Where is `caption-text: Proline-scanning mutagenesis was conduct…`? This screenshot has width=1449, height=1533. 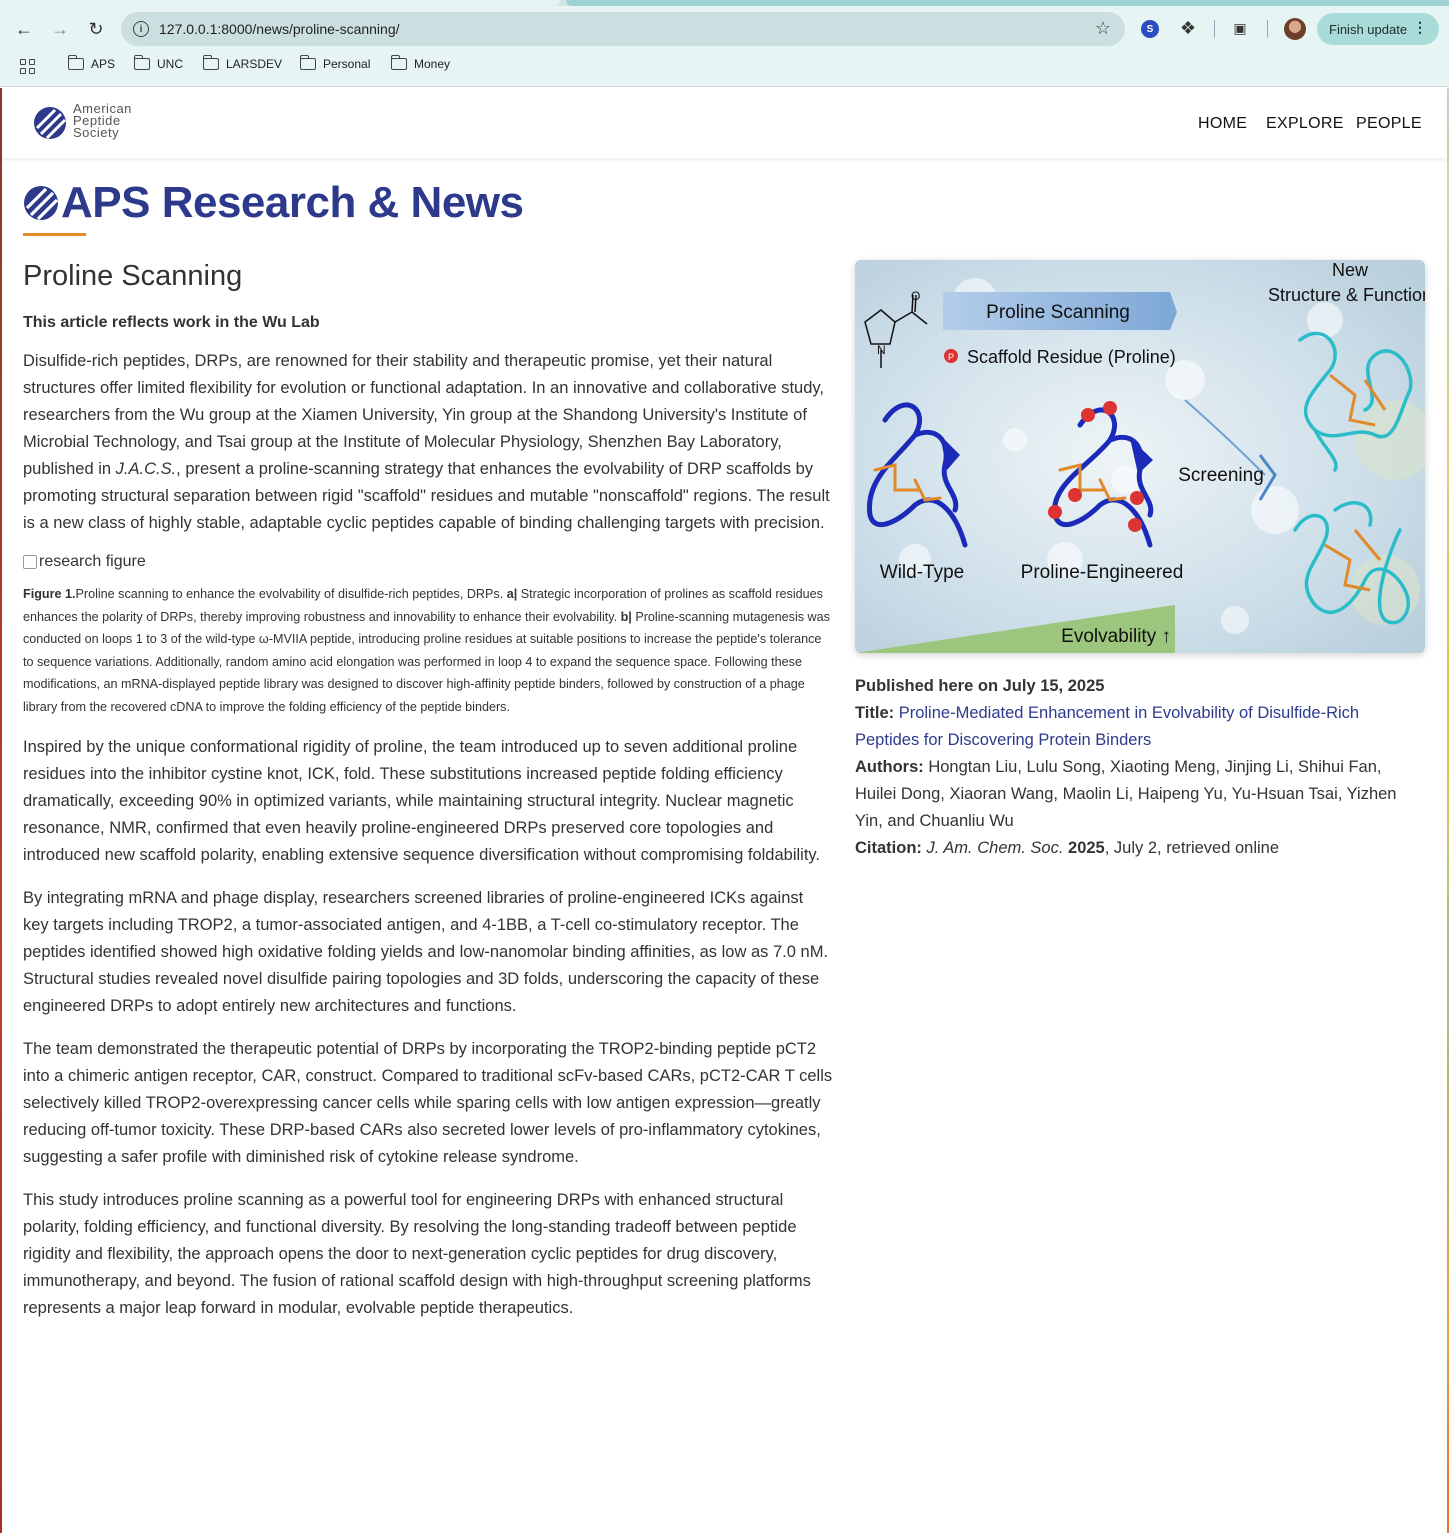 caption-text: Proline-scanning mutagenesis was conduct… is located at coordinates (426, 661).